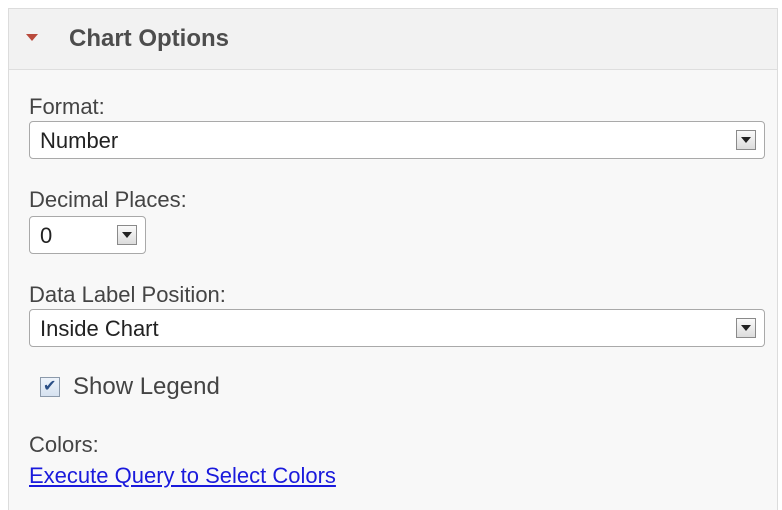 Image resolution: width=782 pixels, height=510 pixels. What do you see at coordinates (32, 37) in the screenshot?
I see `collapse-triangle-icon` at bounding box center [32, 37].